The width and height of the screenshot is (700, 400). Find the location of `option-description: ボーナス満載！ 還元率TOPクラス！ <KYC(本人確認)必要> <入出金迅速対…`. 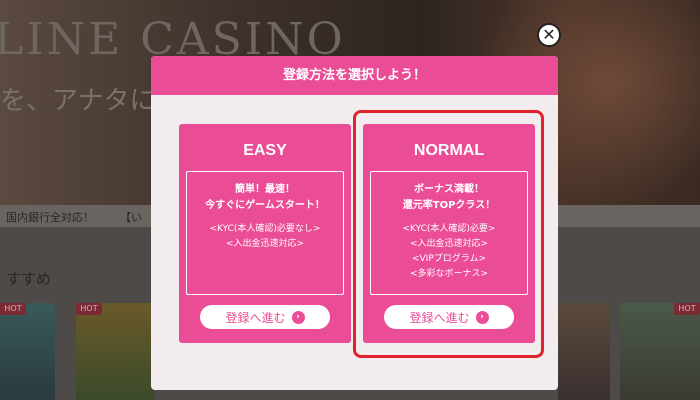

option-description: ボーナス満載！ 還元率TOPクラス！ <KYC(本人確認)必要> <入出金迅速対… is located at coordinates (449, 233).